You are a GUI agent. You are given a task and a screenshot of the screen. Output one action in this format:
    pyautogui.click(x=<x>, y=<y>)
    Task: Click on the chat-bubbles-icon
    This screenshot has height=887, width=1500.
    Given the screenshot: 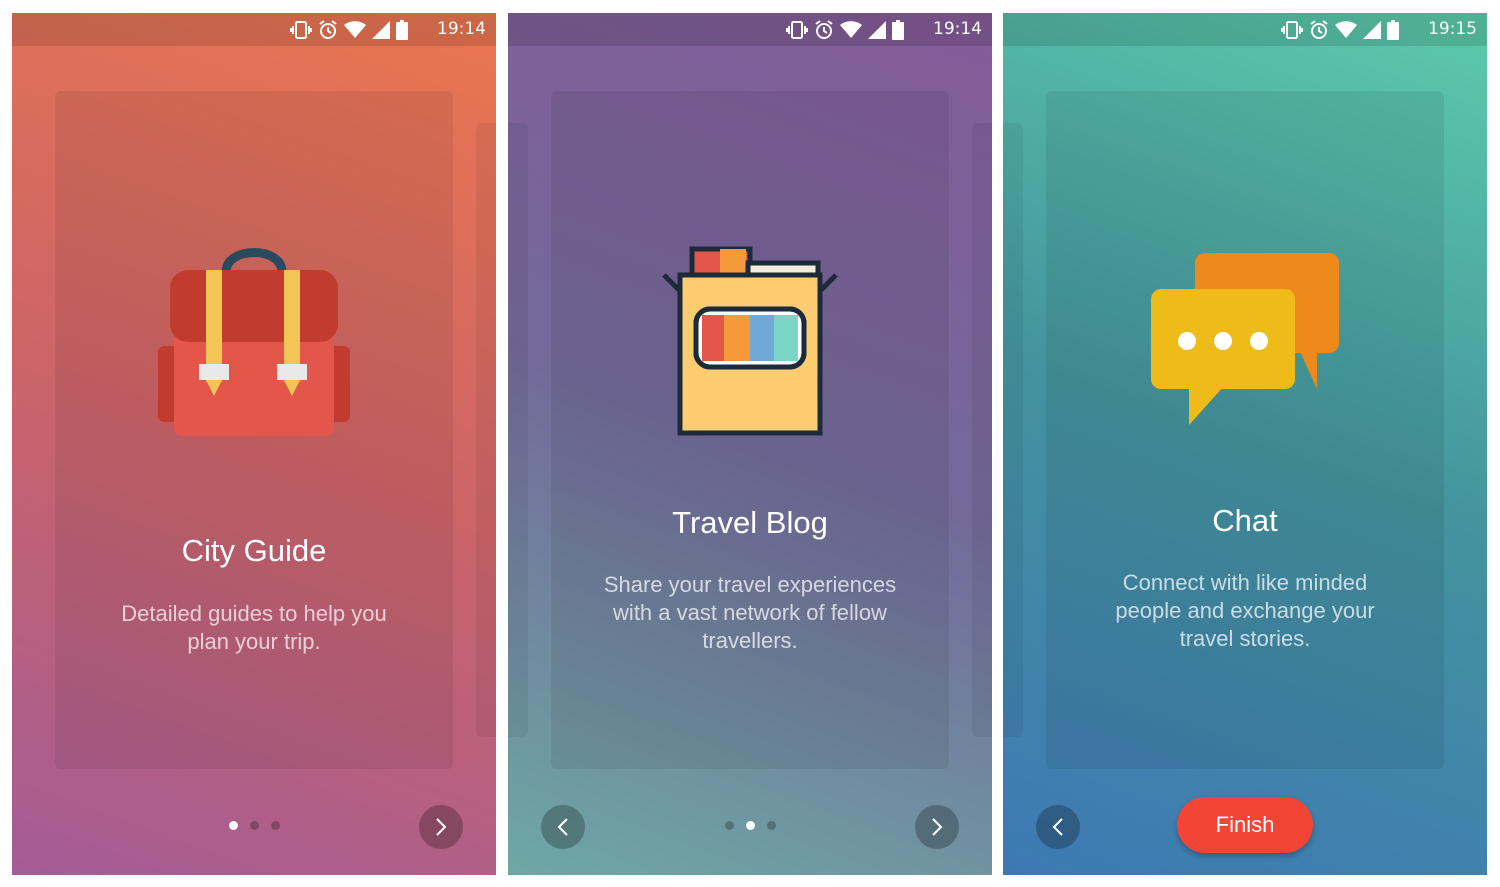 What is the action you would take?
    pyautogui.click(x=1245, y=339)
    